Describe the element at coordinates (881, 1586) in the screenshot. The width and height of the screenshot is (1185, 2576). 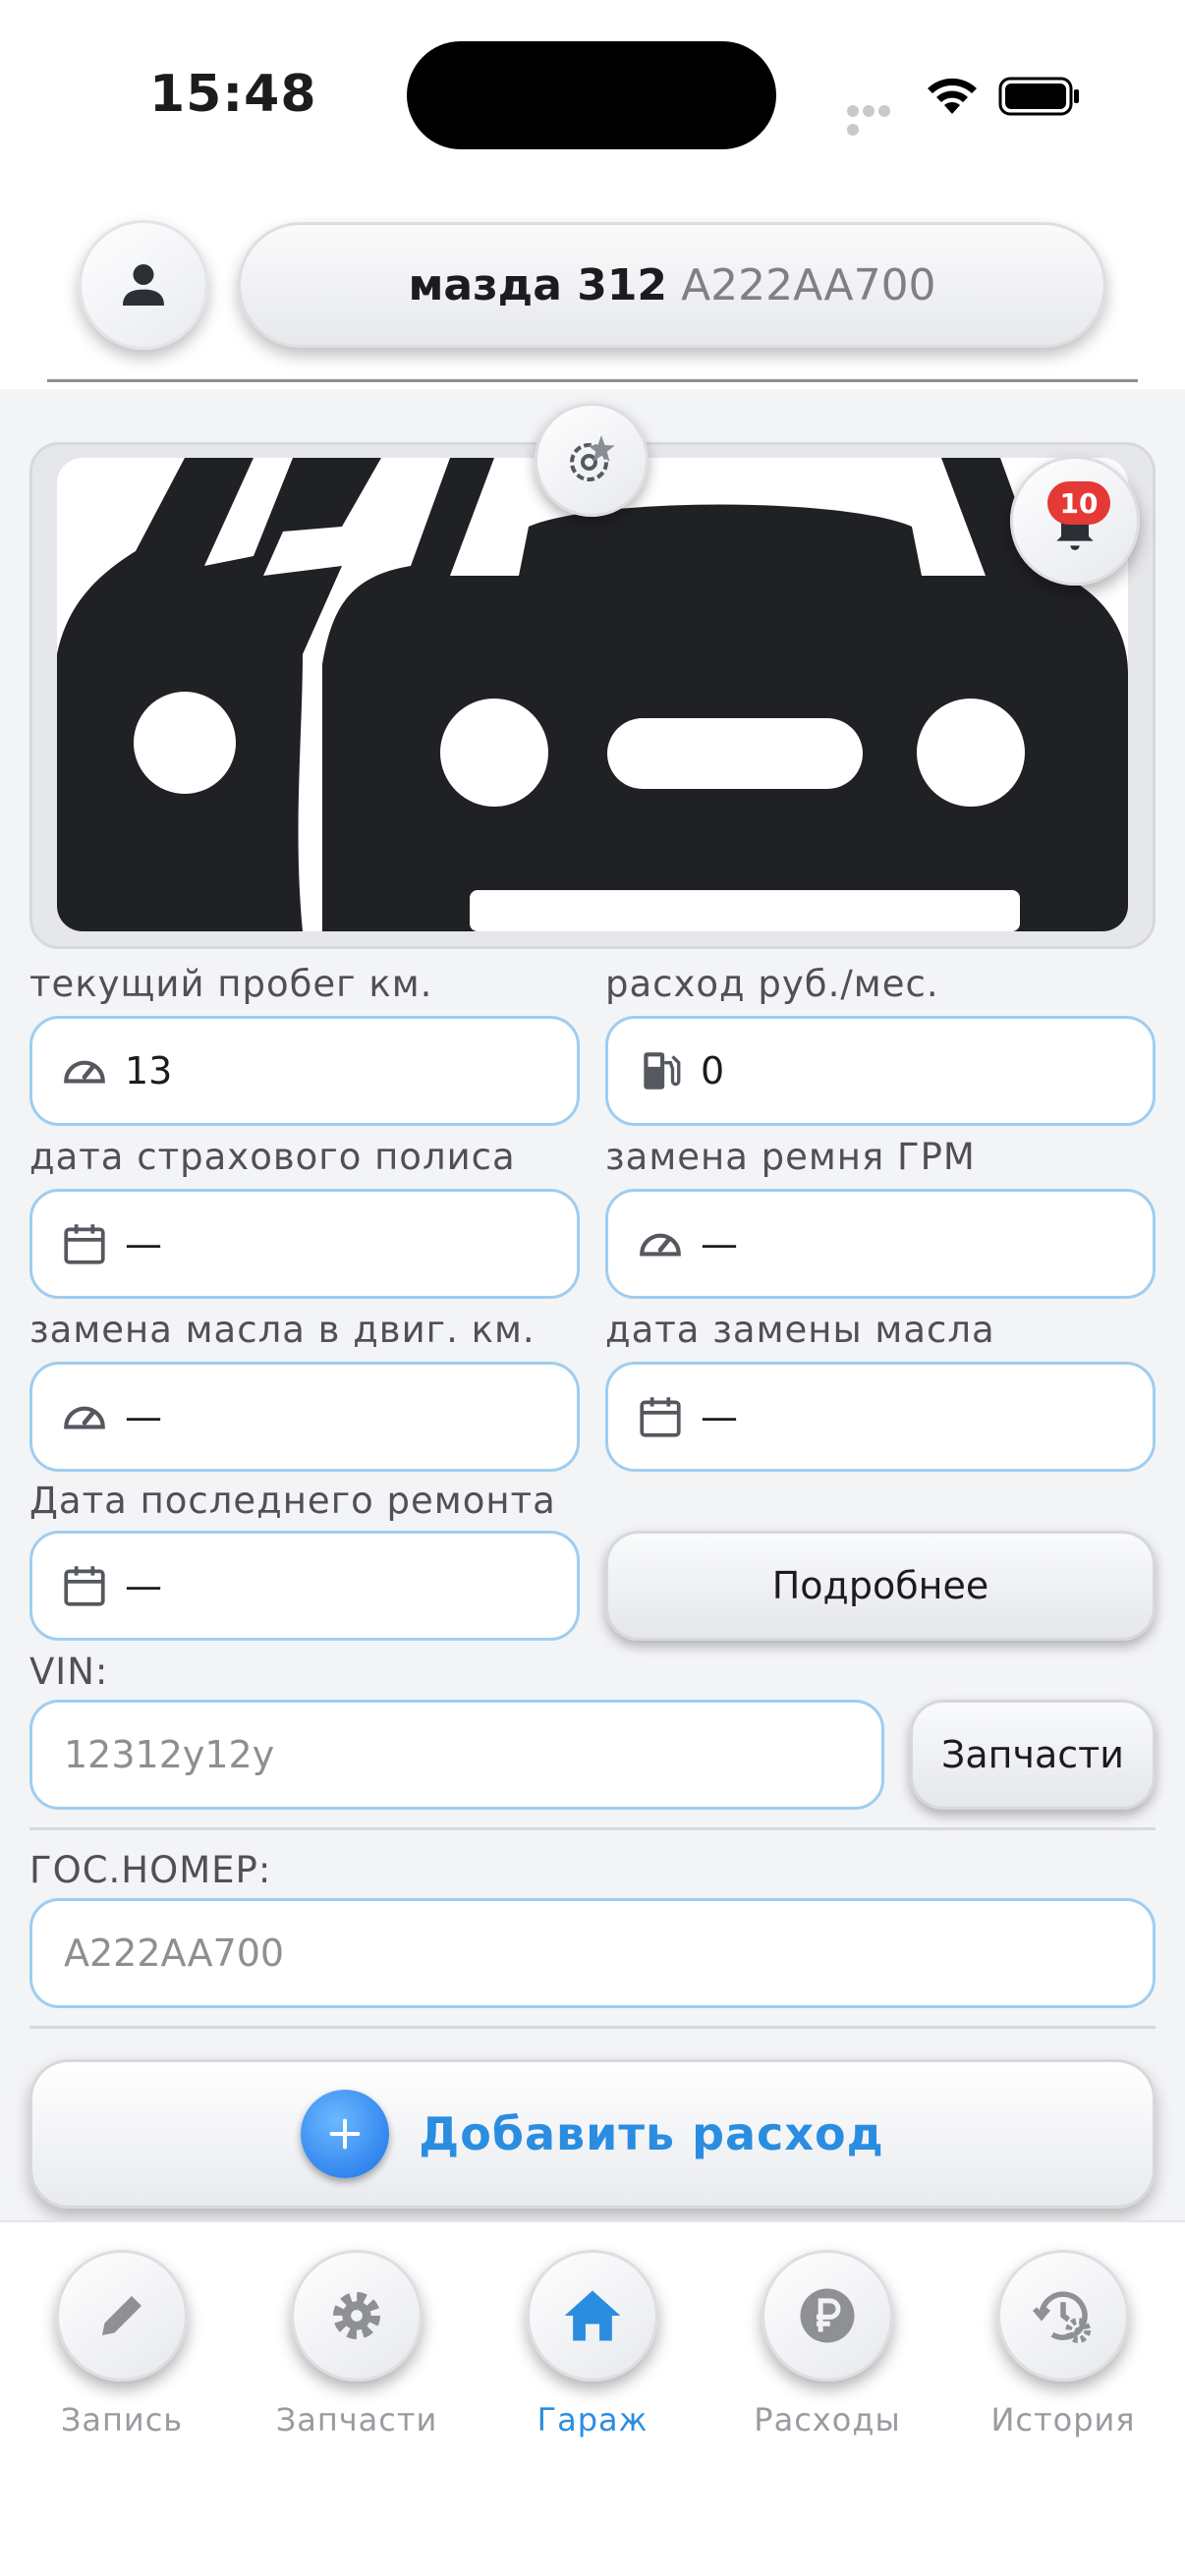
I see `details-button: Подробнее` at that location.